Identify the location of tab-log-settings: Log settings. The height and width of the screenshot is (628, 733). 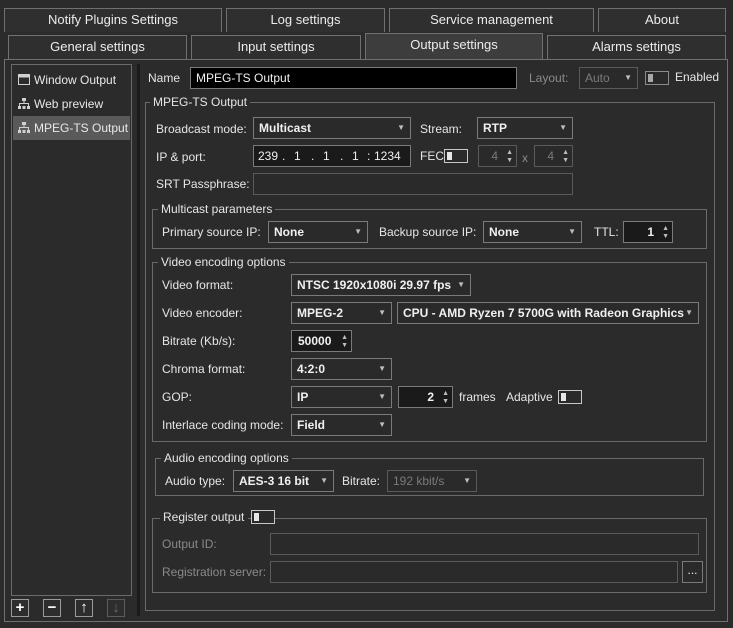
(305, 20).